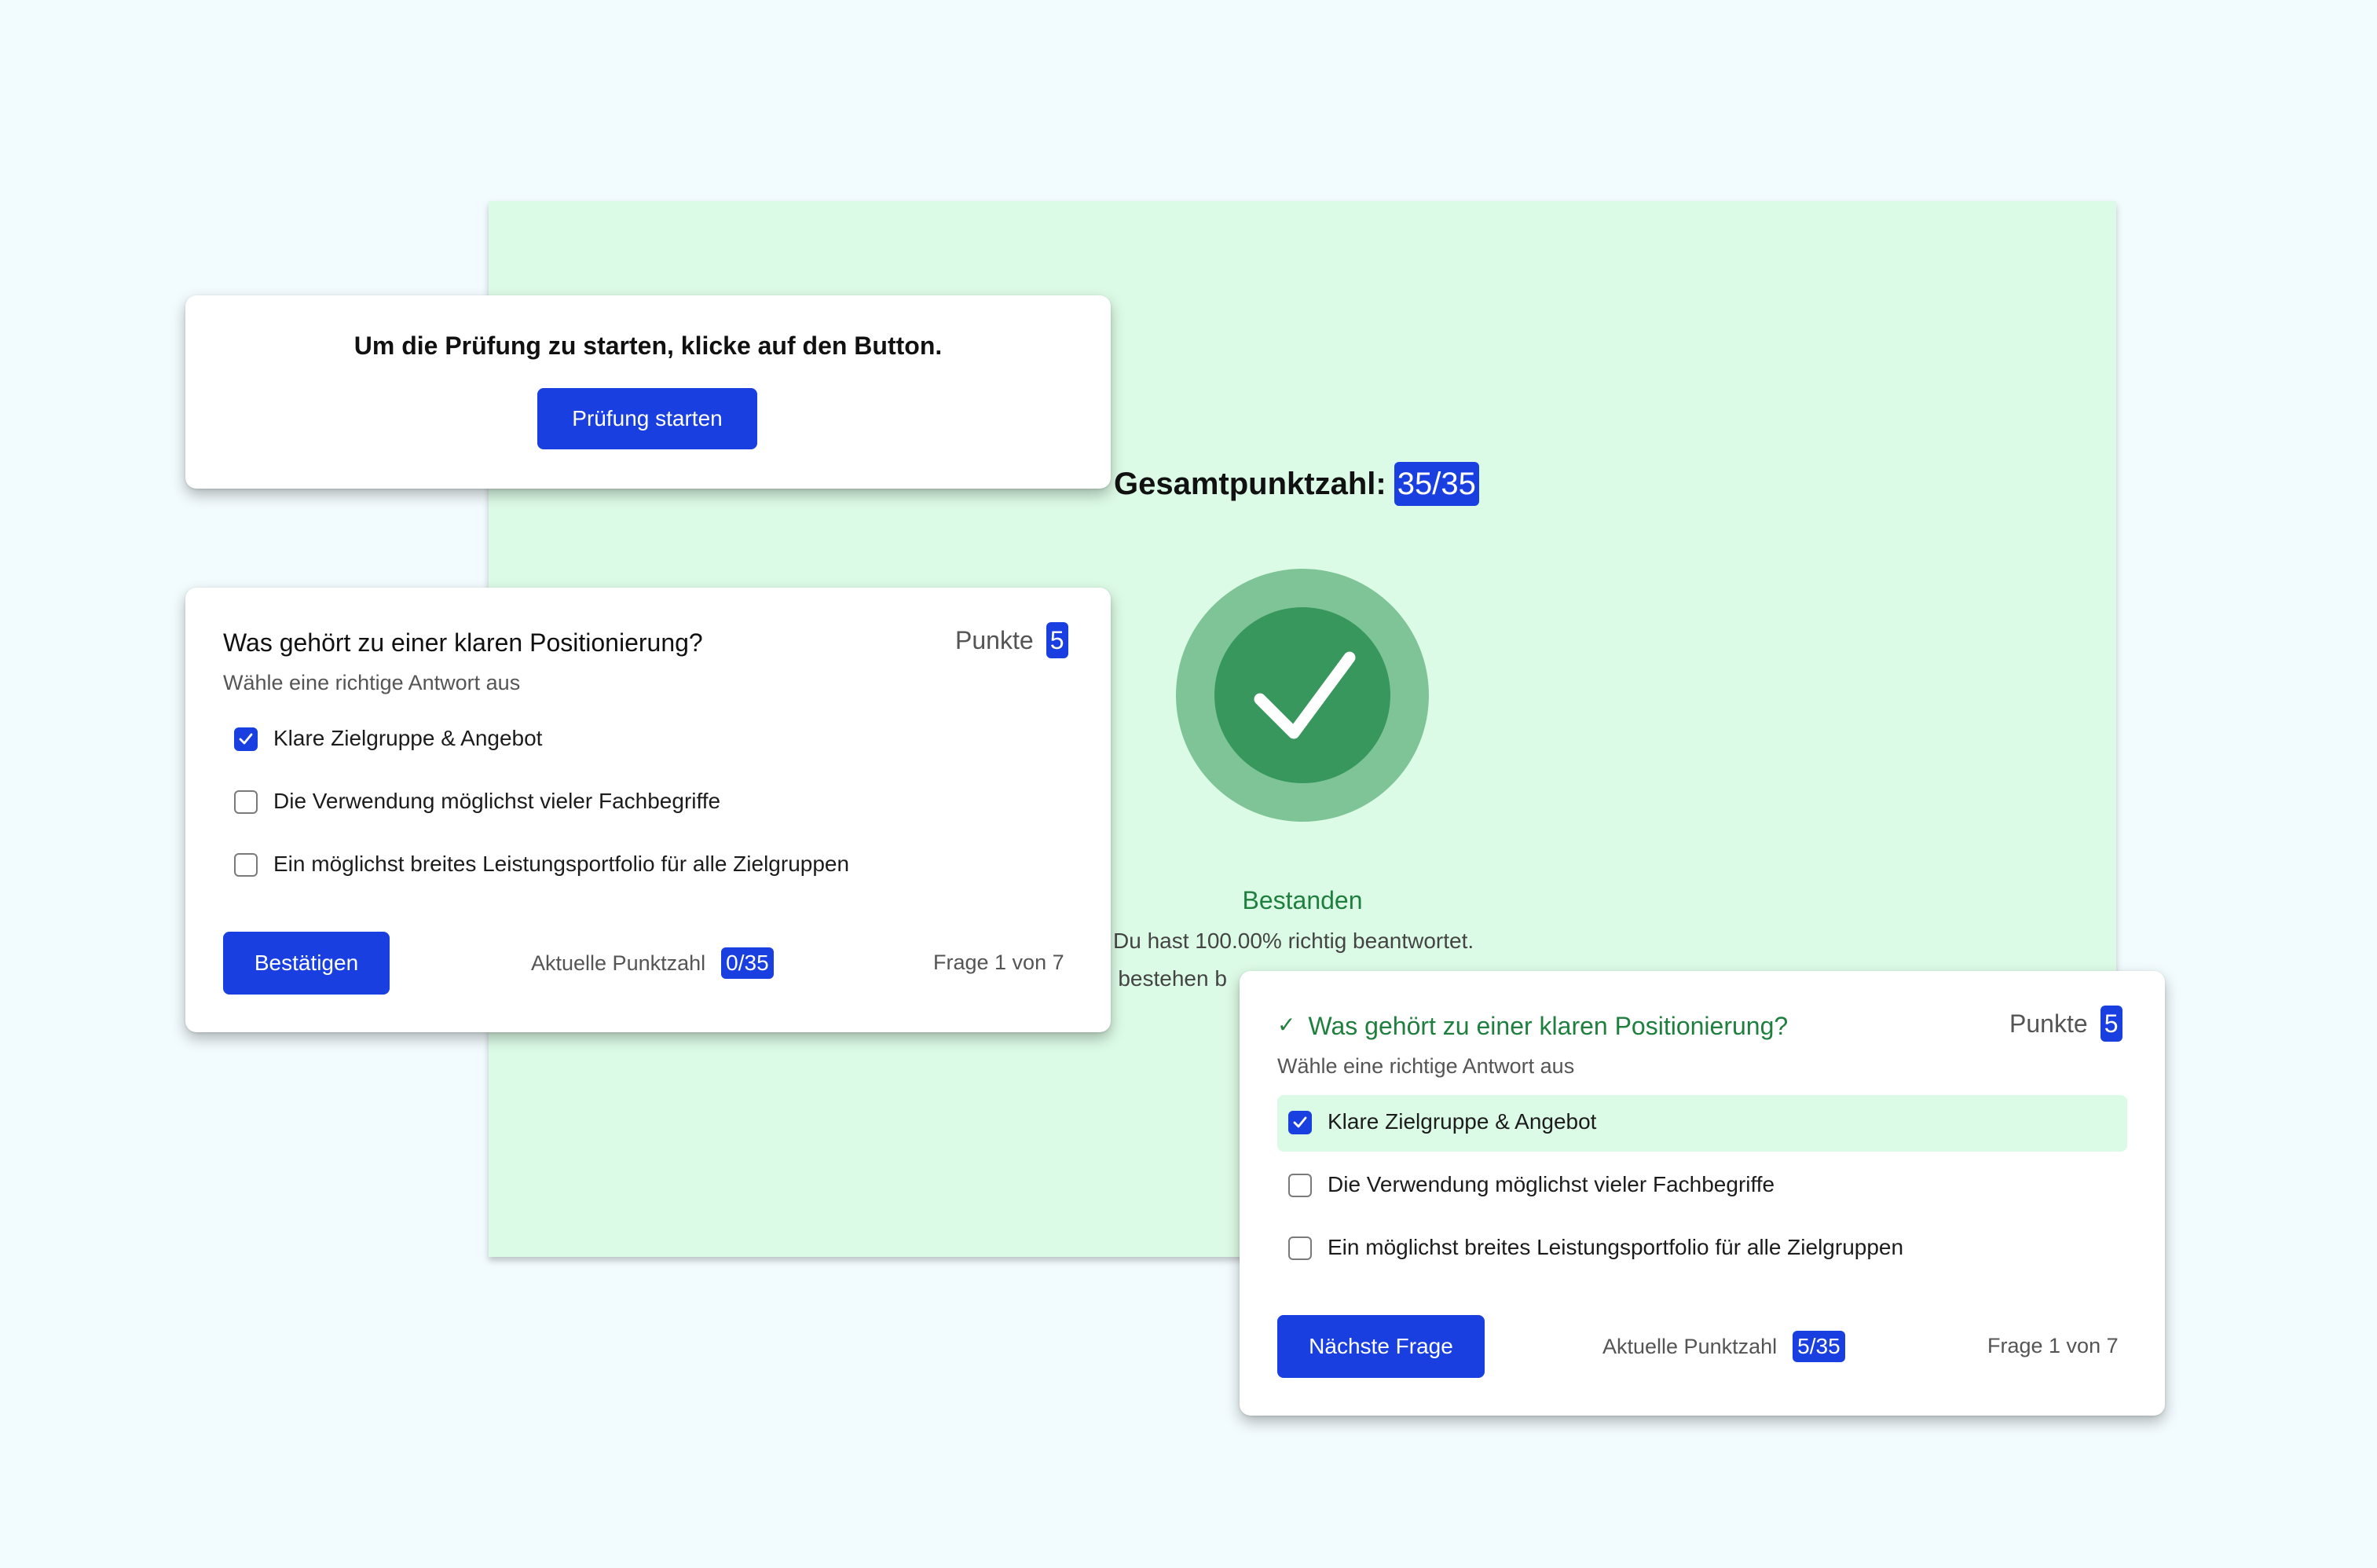 The height and width of the screenshot is (1568, 2377). What do you see at coordinates (1293, 941) in the screenshot?
I see `result-percent-text: Du hast 100.00% richtig beantwortet.` at bounding box center [1293, 941].